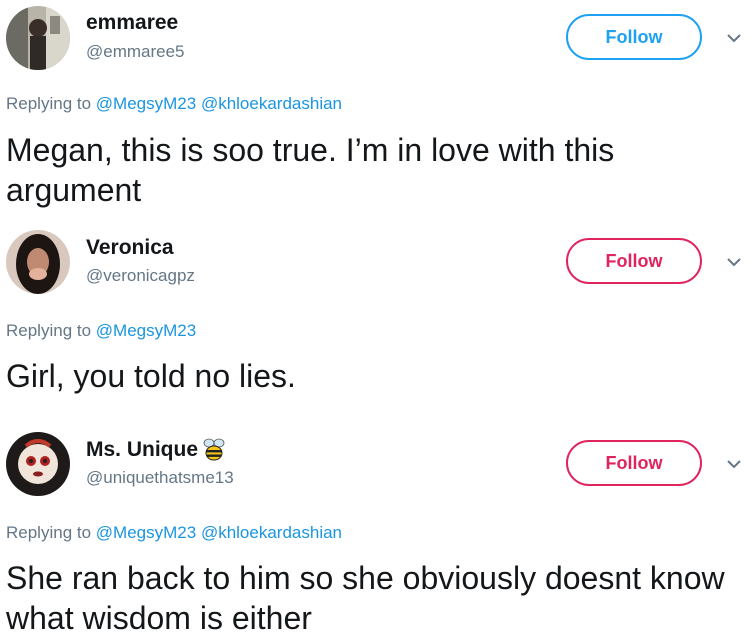  What do you see at coordinates (160, 478) in the screenshot?
I see `user-handle: @uniquethatsme13` at bounding box center [160, 478].